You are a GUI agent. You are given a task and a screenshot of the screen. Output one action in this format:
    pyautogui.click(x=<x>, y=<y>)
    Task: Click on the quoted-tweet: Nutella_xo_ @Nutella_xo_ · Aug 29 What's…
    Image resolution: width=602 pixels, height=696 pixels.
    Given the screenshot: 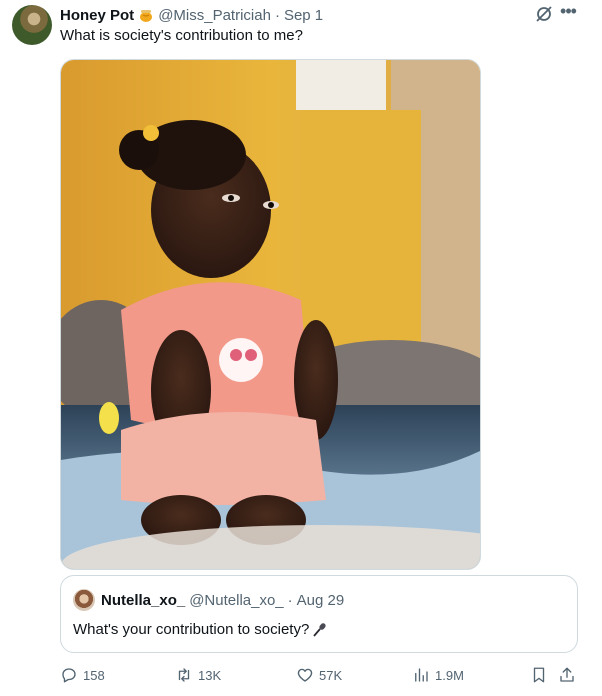 What is the action you would take?
    pyautogui.click(x=319, y=614)
    